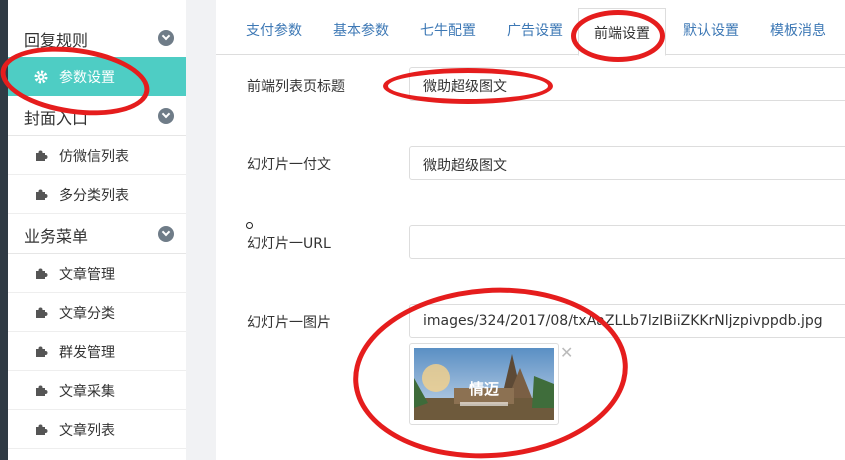 This screenshot has width=845, height=460. Describe the element at coordinates (627, 163) in the screenshot. I see `subtitle-input: 微助超级图文` at that location.